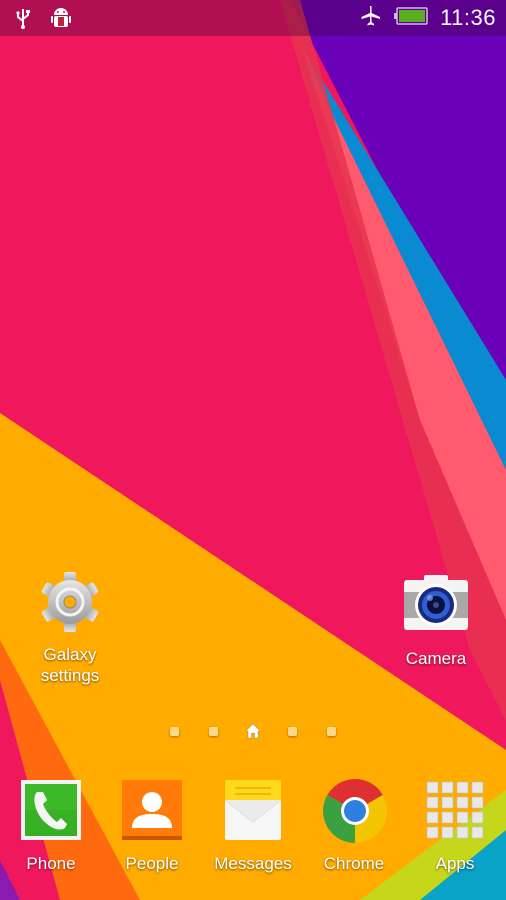  I want to click on dock-label: Messages, so click(253, 863).